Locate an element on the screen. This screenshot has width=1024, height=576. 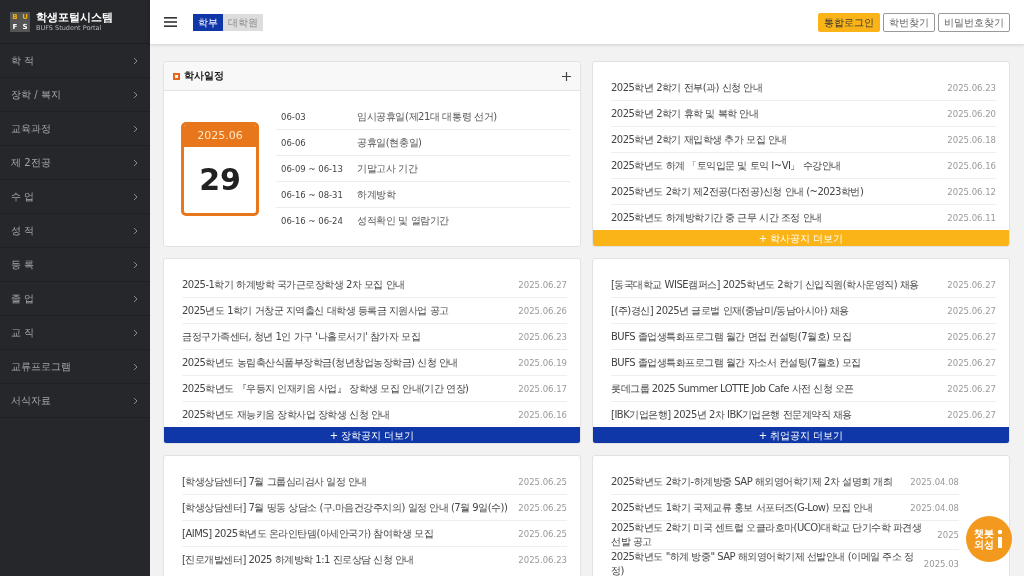
event-date: 06-09 ~ 06-13 is located at coordinates (312, 168).